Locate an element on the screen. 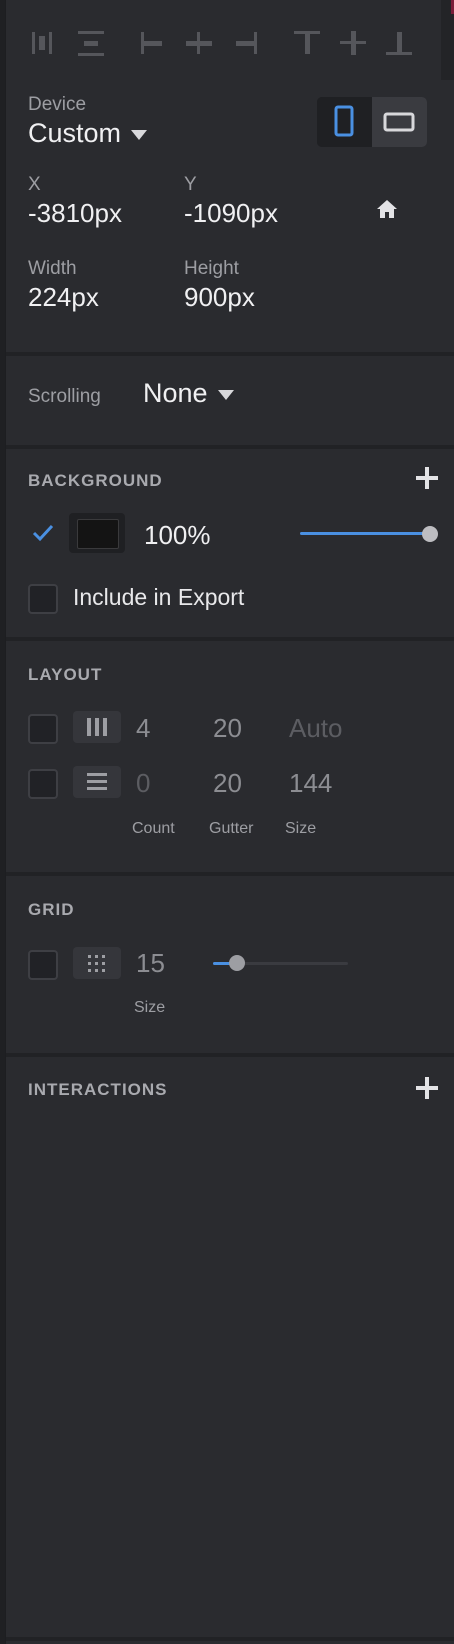  rows-icon is located at coordinates (97, 782).